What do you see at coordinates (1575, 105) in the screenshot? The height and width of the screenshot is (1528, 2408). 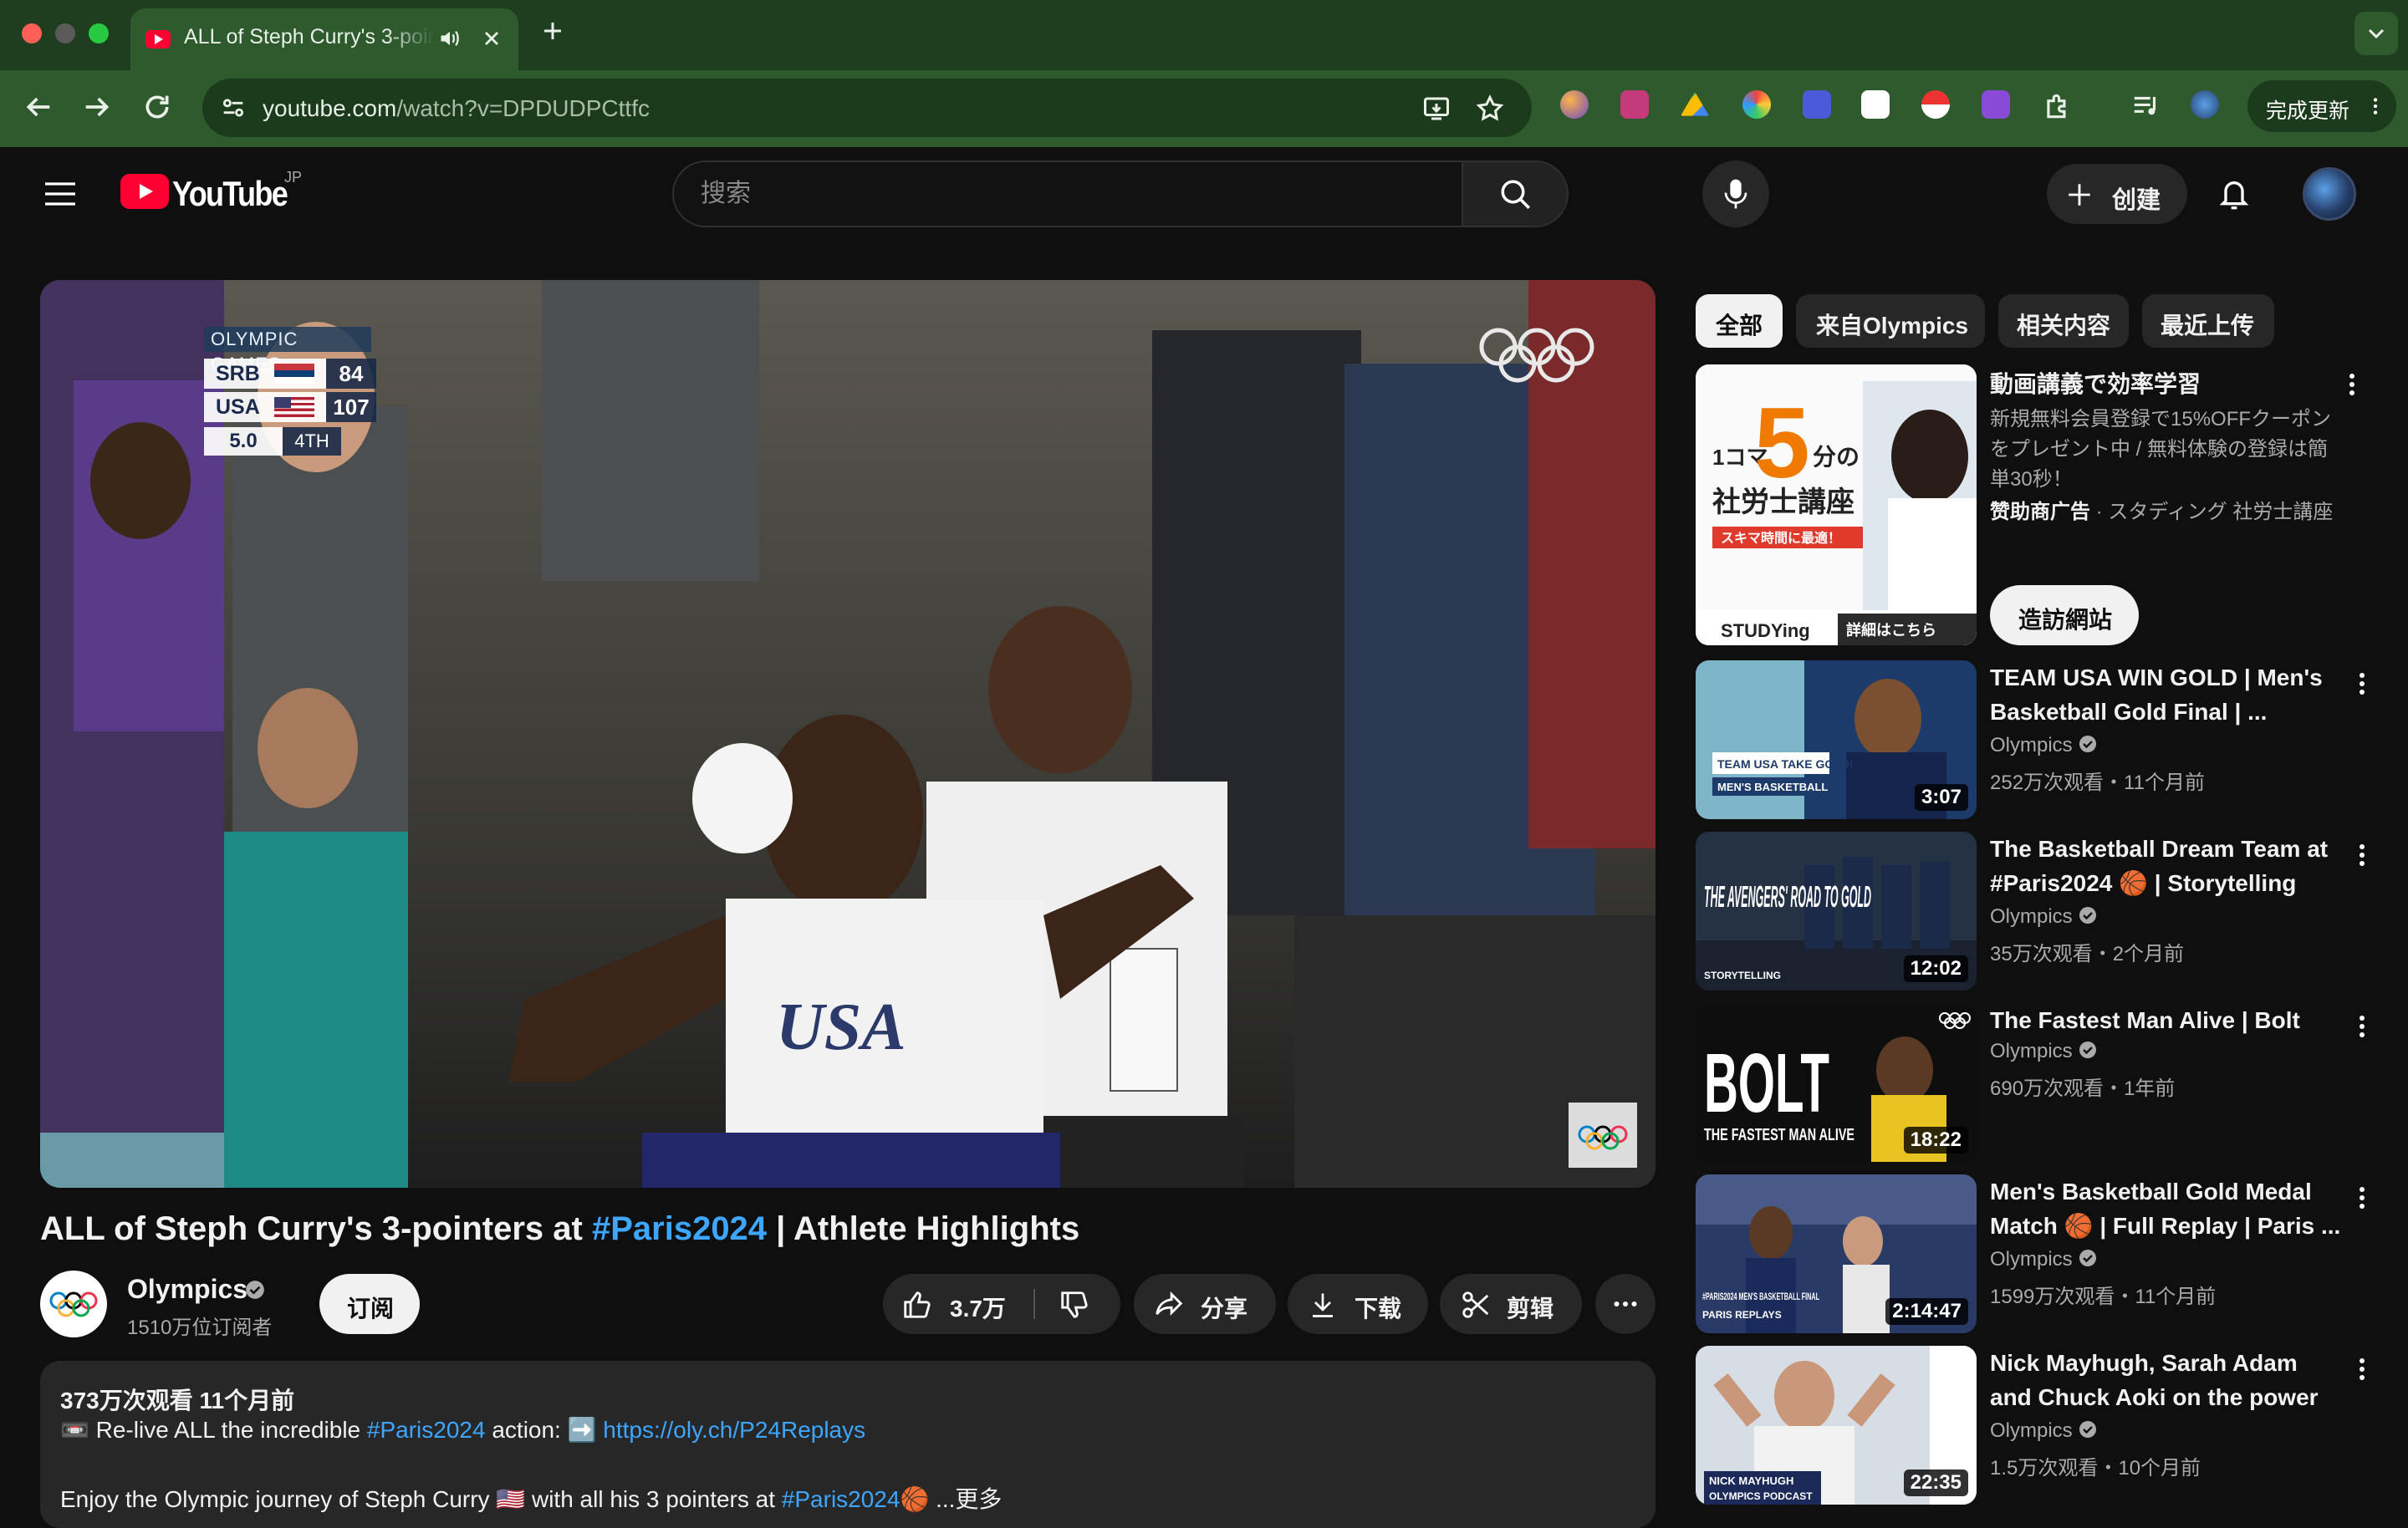 I see `extension-1-icon` at bounding box center [1575, 105].